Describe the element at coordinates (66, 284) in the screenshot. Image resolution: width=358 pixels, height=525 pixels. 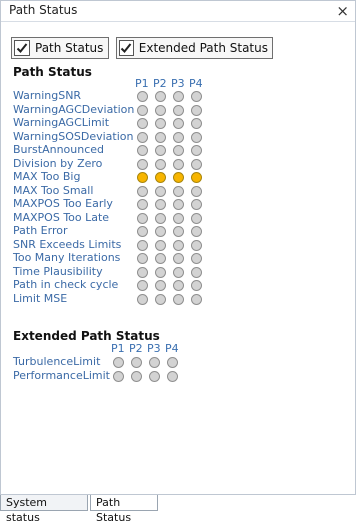
I see `status-row-label: Path in check cycle` at that location.